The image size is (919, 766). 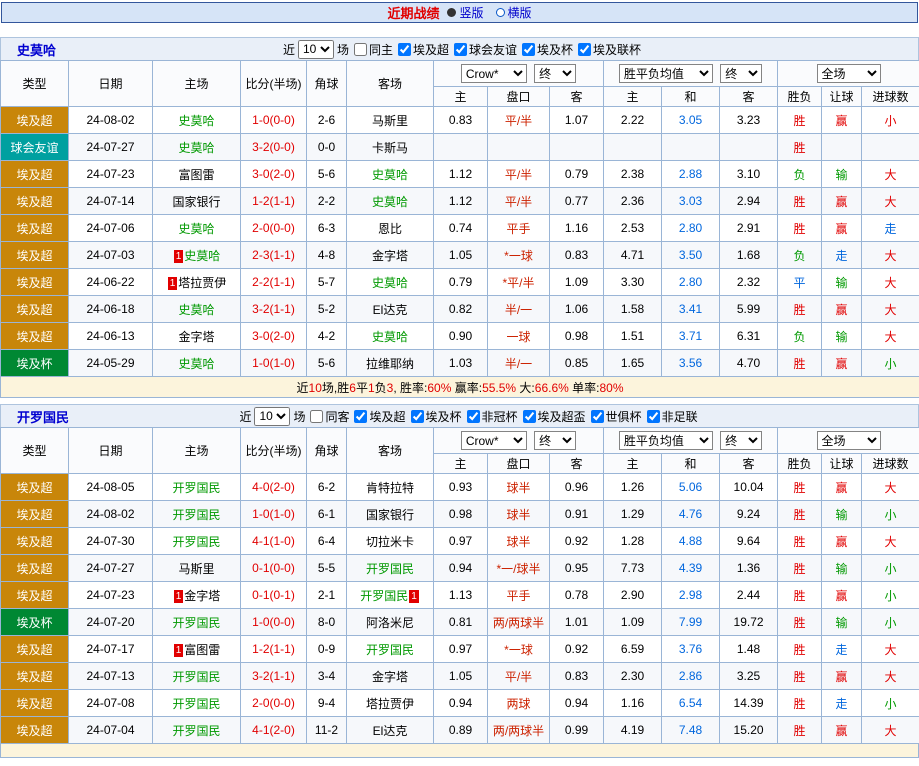 I want to click on handicap-cell: 一球, so click(x=519, y=336).